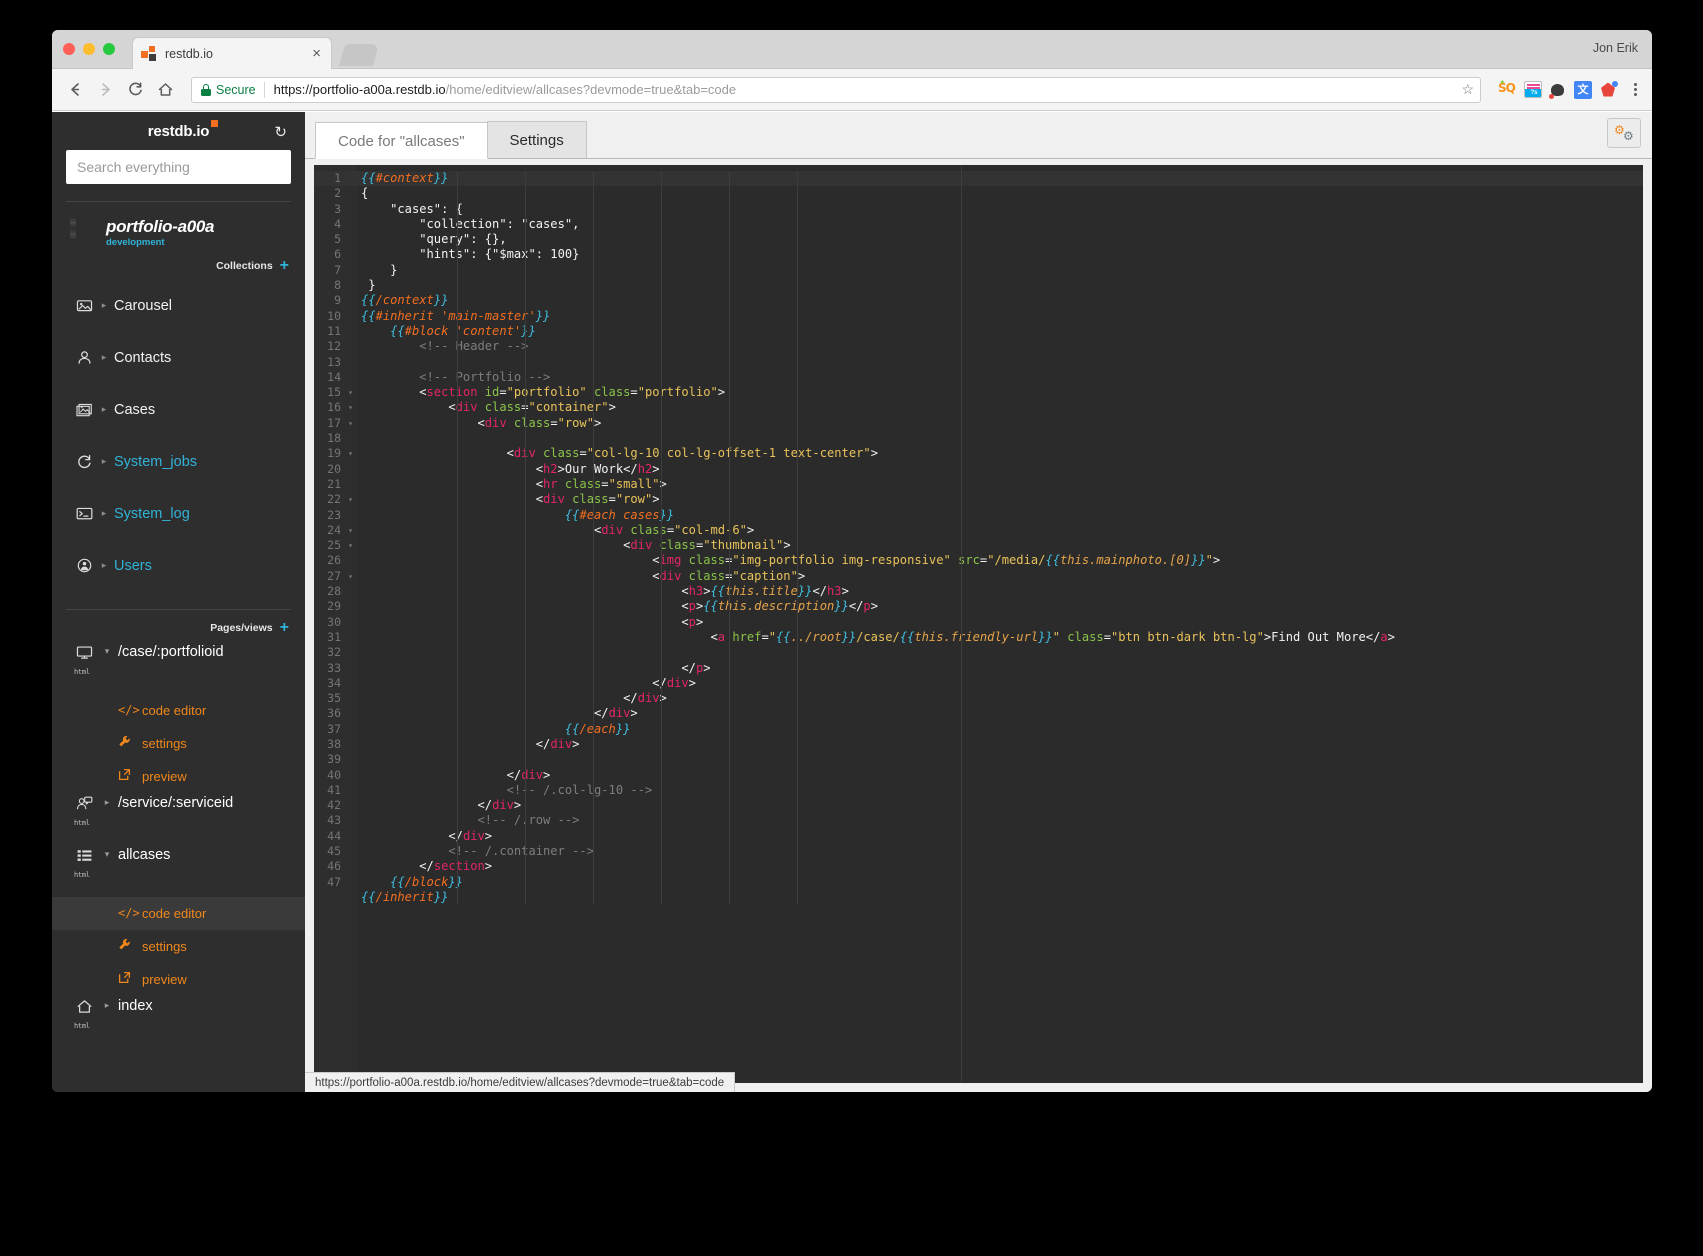  What do you see at coordinates (178, 225) in the screenshot?
I see `database-block: portfolio-a00a development` at bounding box center [178, 225].